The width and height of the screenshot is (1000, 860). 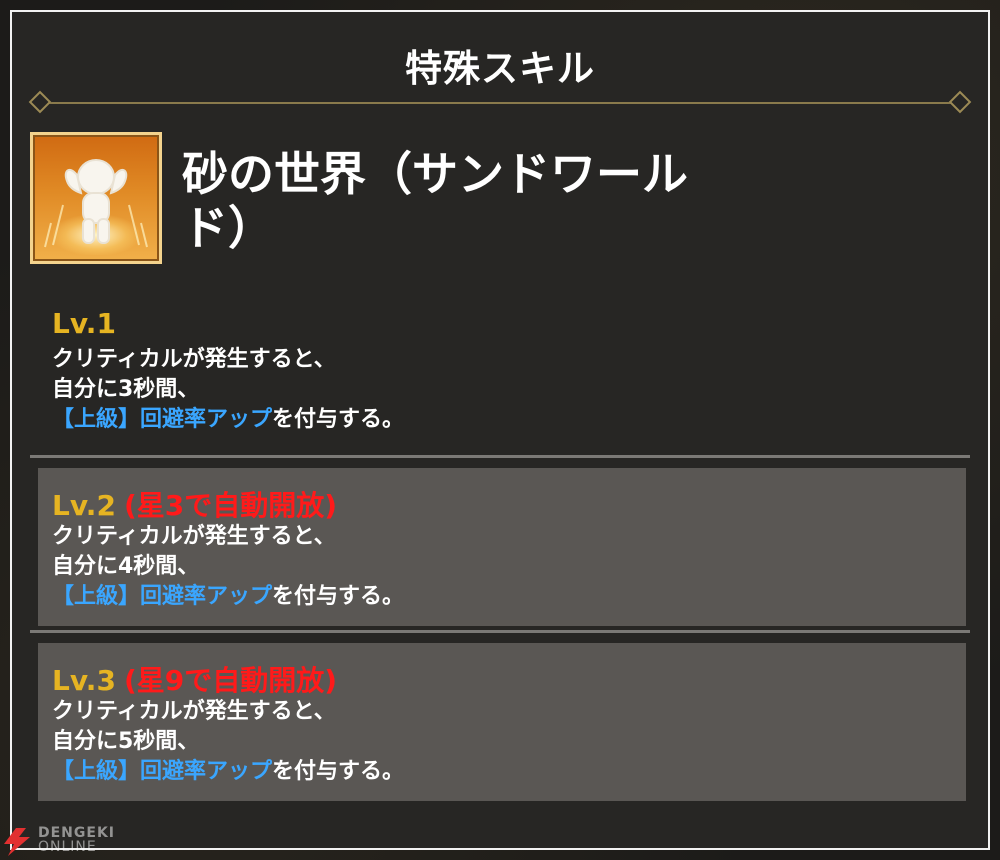 I want to click on level-desc-line2: 自分に3秒間、, so click(x=126, y=389).